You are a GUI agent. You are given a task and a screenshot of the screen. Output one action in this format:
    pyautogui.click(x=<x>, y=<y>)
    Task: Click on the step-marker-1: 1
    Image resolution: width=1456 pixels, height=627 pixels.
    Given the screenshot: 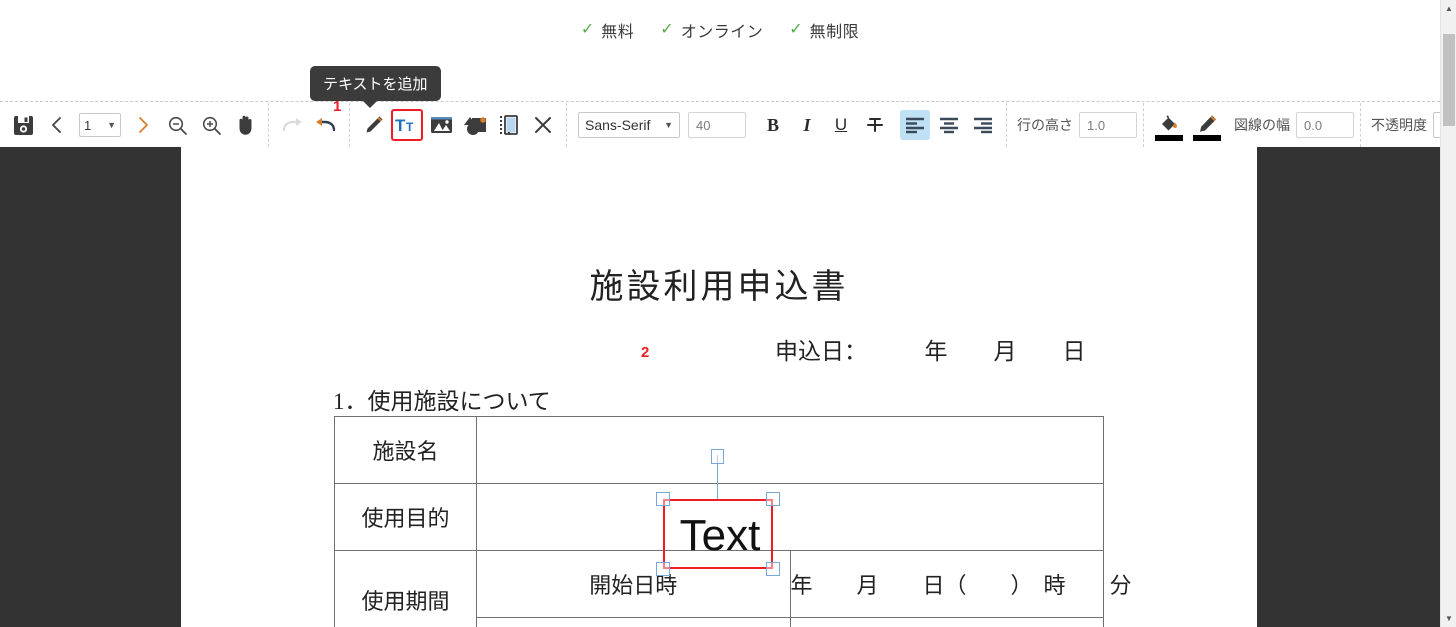 What is the action you would take?
    pyautogui.click(x=337, y=106)
    